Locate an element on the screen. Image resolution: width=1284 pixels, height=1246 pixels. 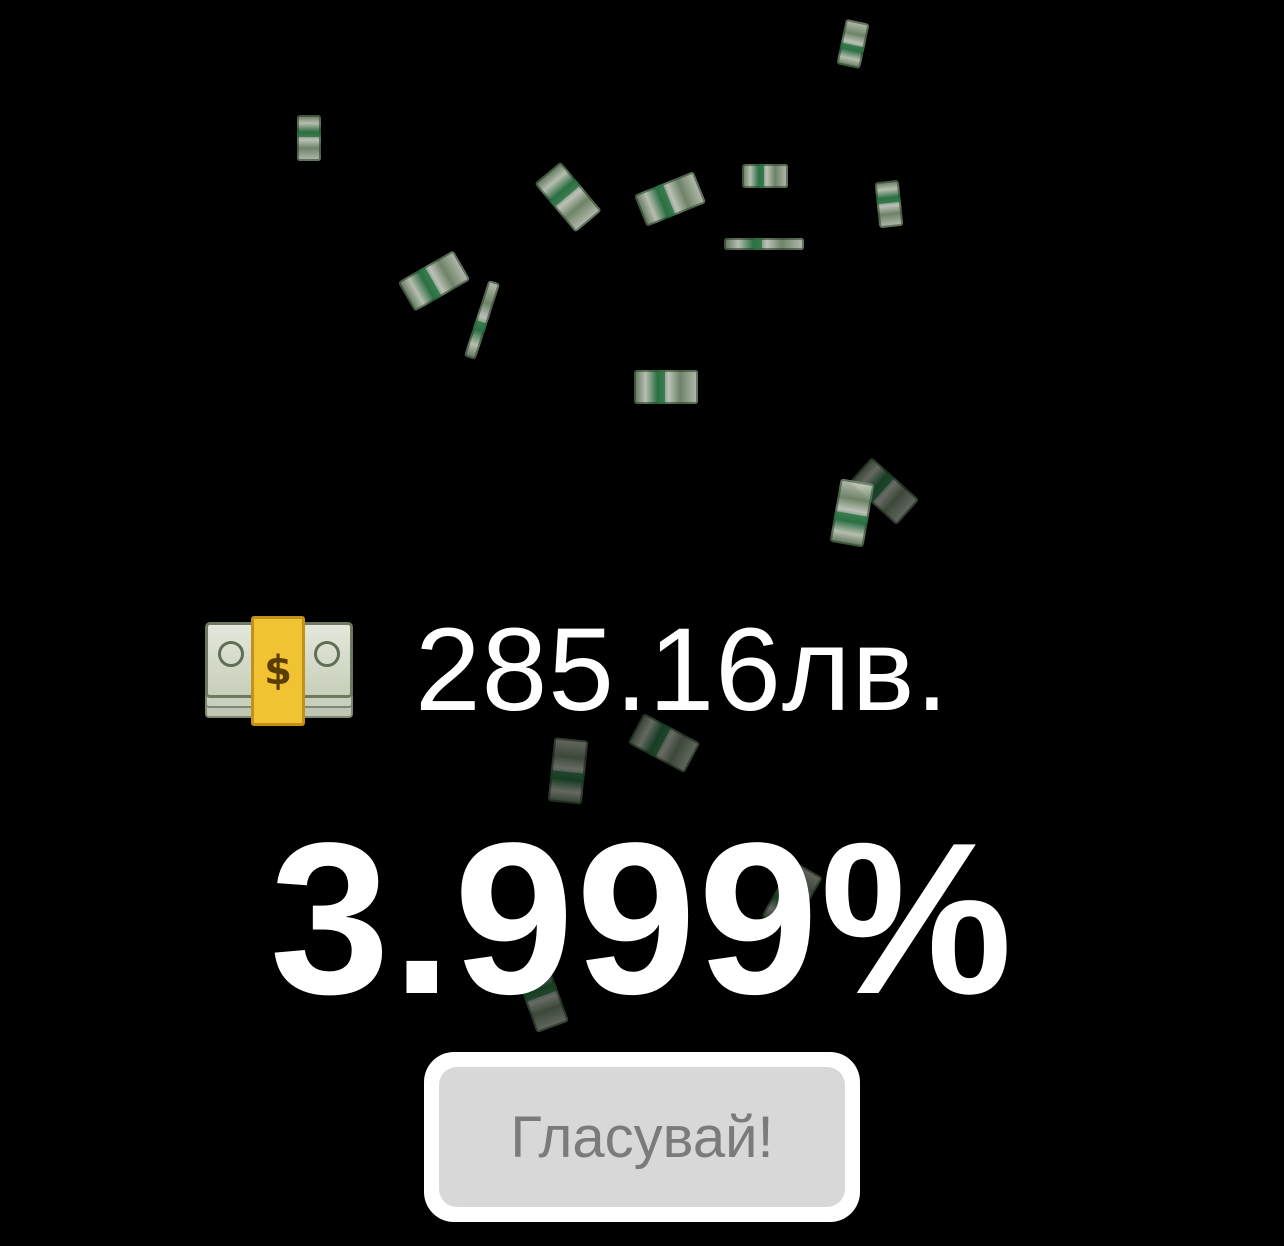
money-bag-icon: $ is located at coordinates (279, 671).